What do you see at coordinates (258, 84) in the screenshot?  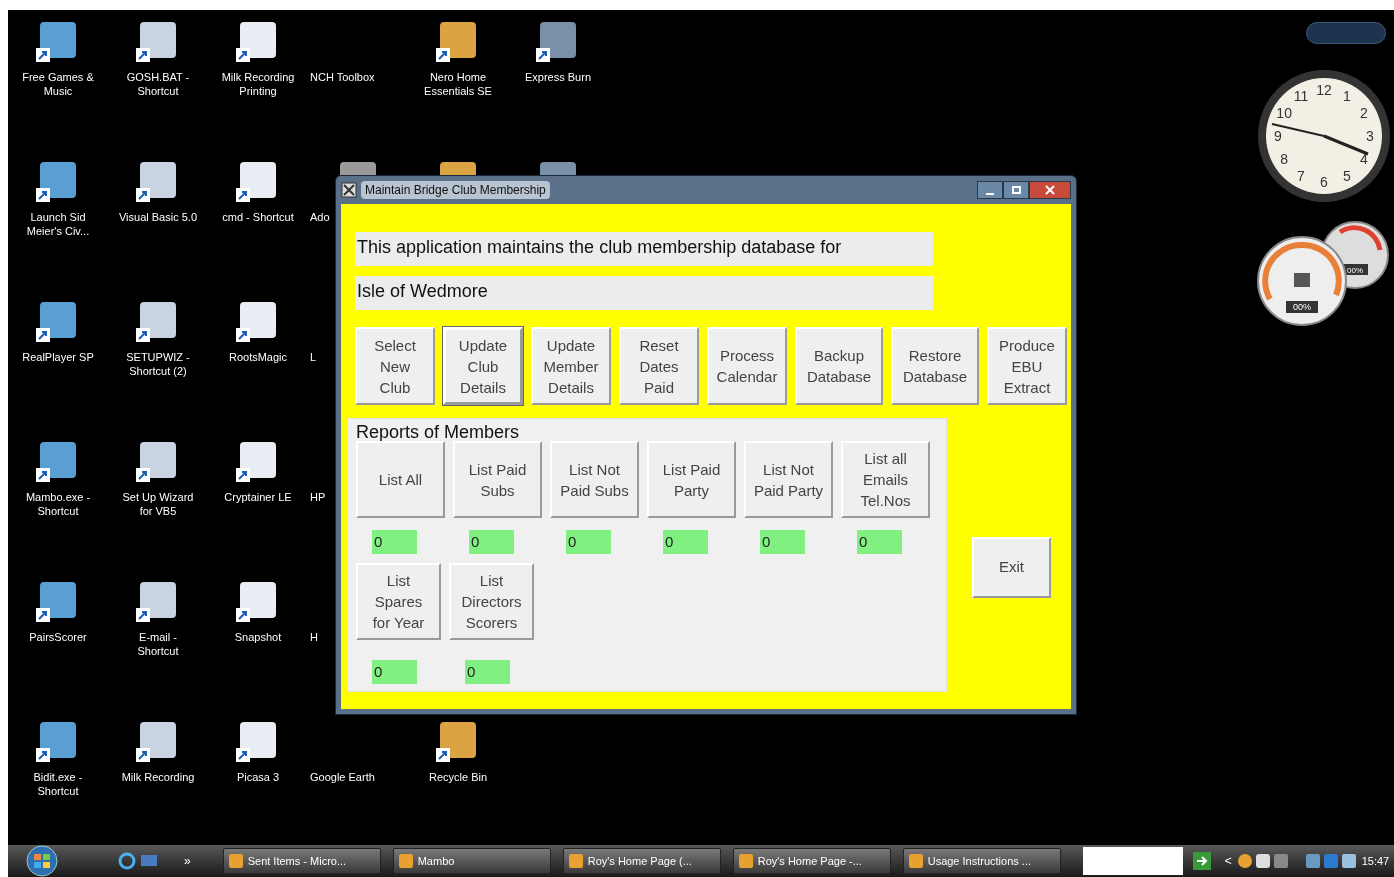 I see `icon-label: Milk Recording Printing` at bounding box center [258, 84].